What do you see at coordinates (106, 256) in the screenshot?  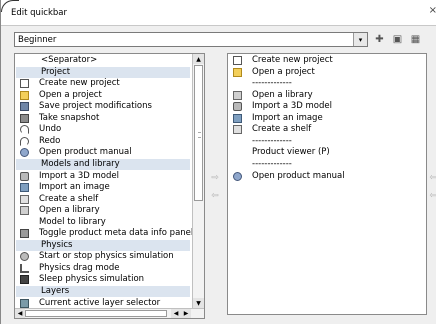 I see `available-item-label: Start or stop physics simulation` at bounding box center [106, 256].